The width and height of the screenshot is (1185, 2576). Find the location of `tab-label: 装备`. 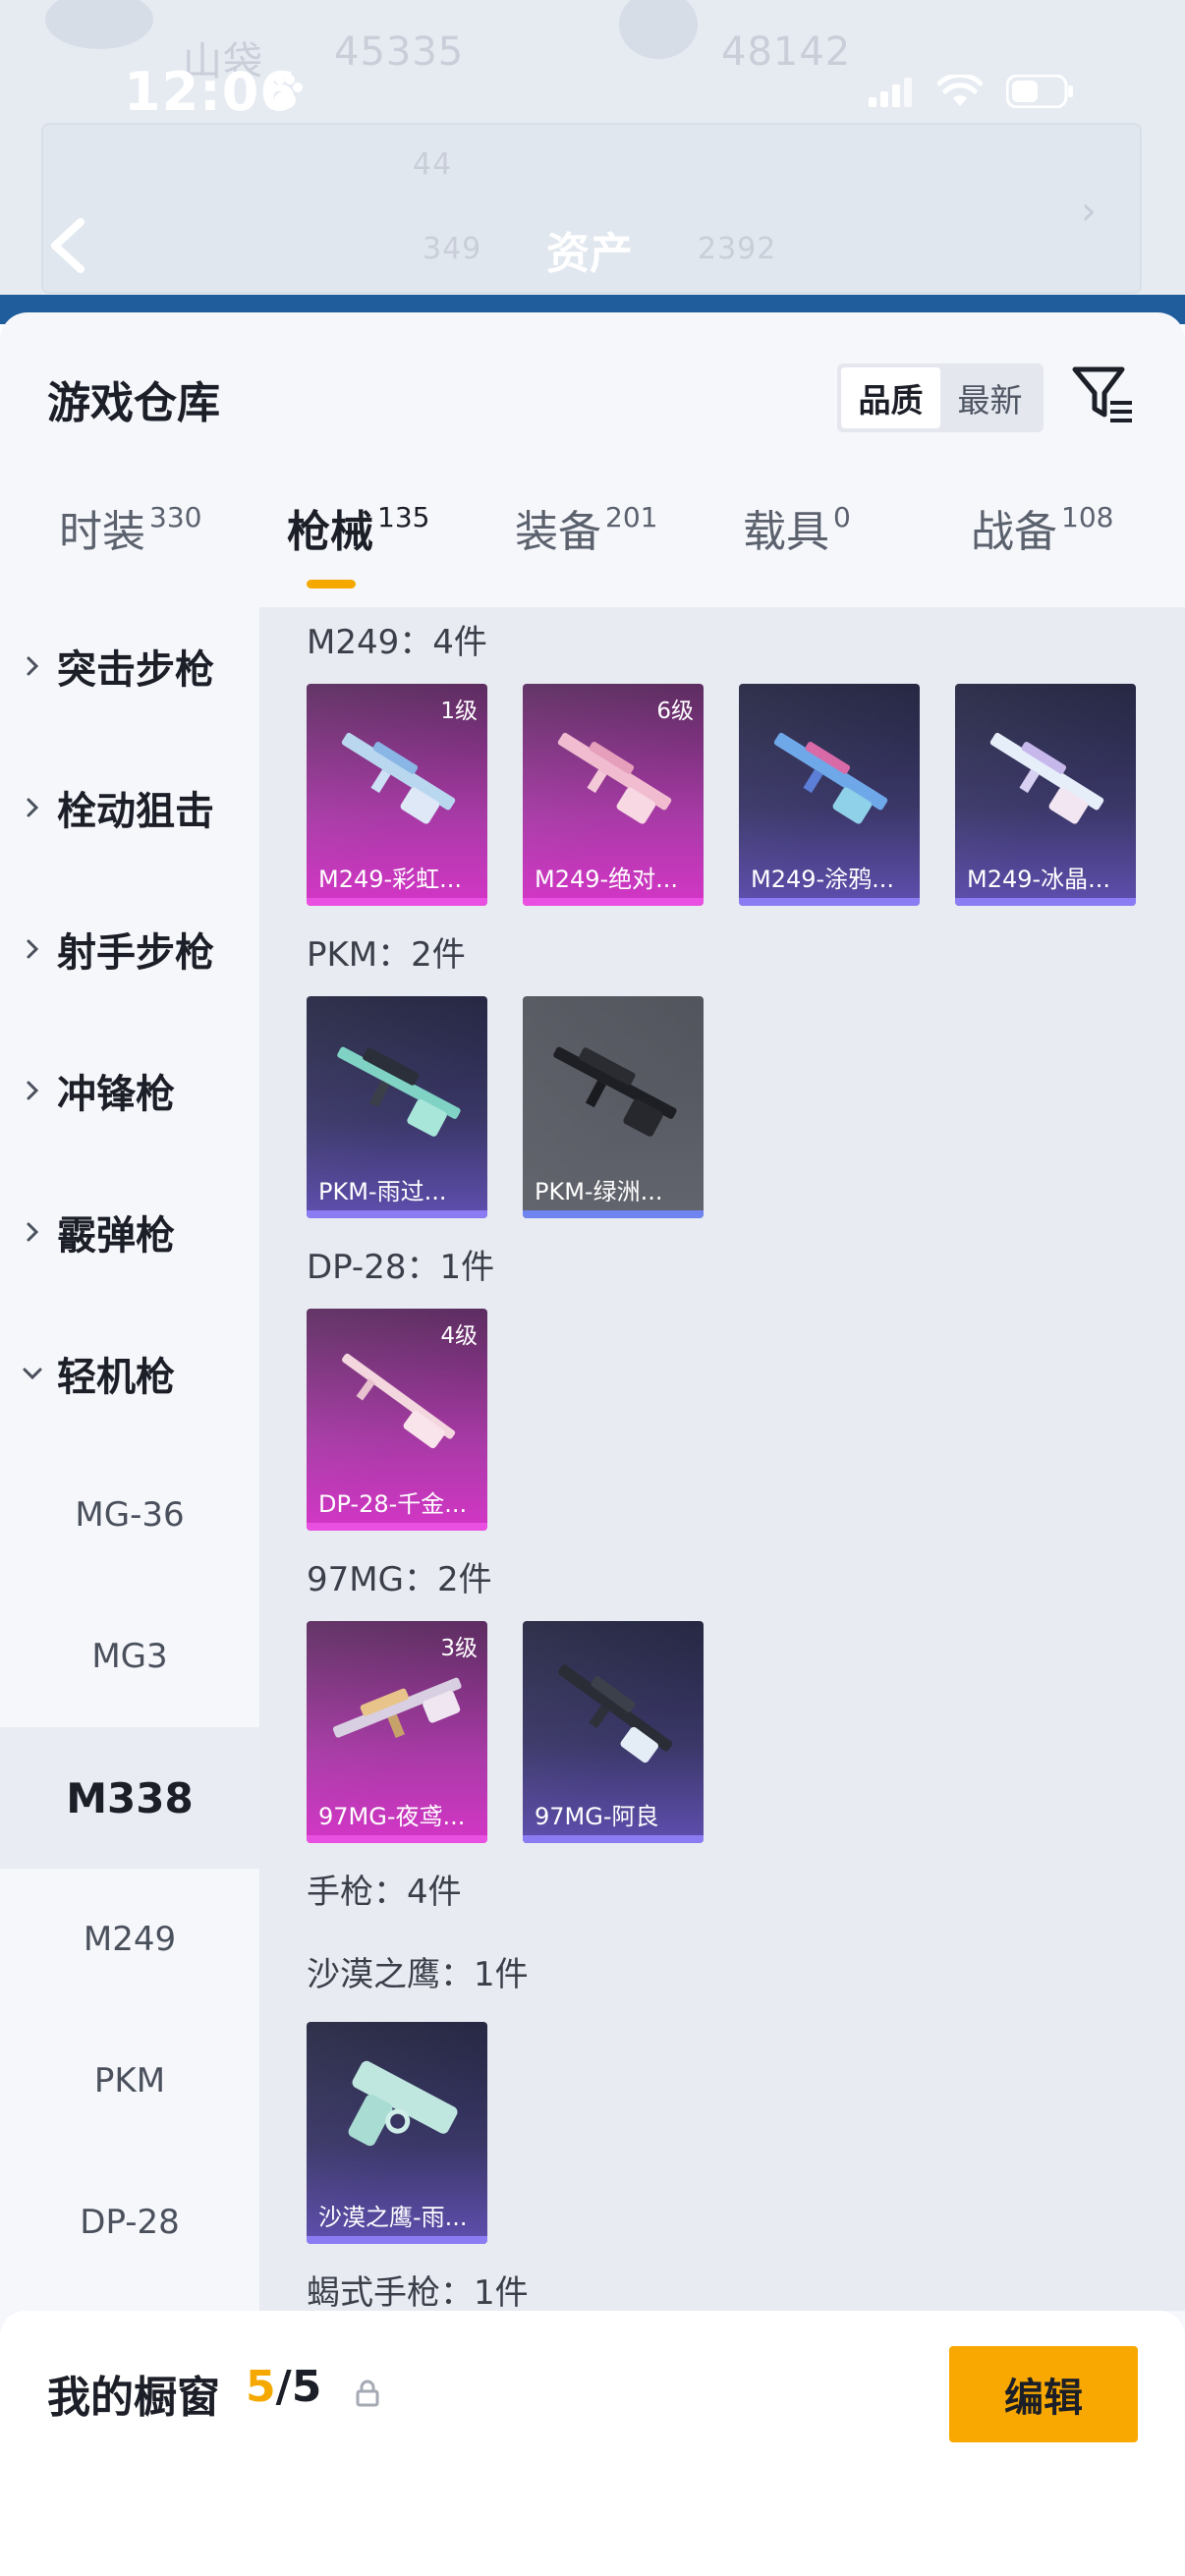

tab-label: 装备 is located at coordinates (558, 532).